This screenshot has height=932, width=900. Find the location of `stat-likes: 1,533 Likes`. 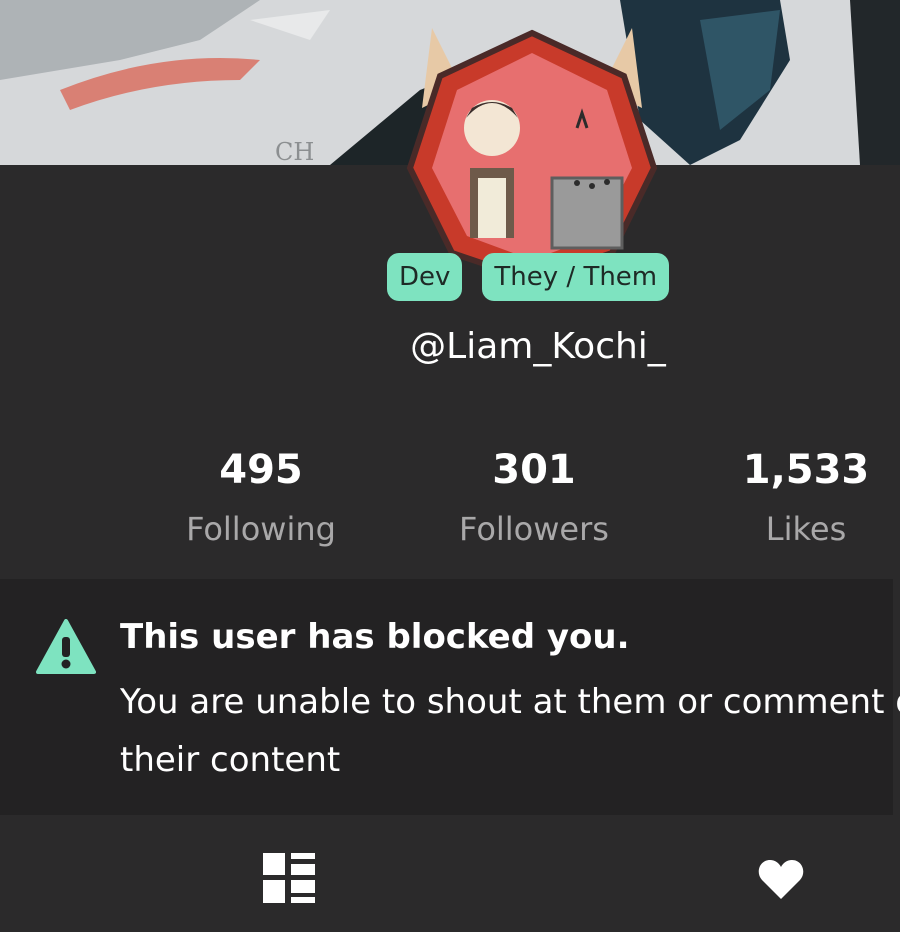

stat-likes: 1,533 Likes is located at coordinates (785, 498).